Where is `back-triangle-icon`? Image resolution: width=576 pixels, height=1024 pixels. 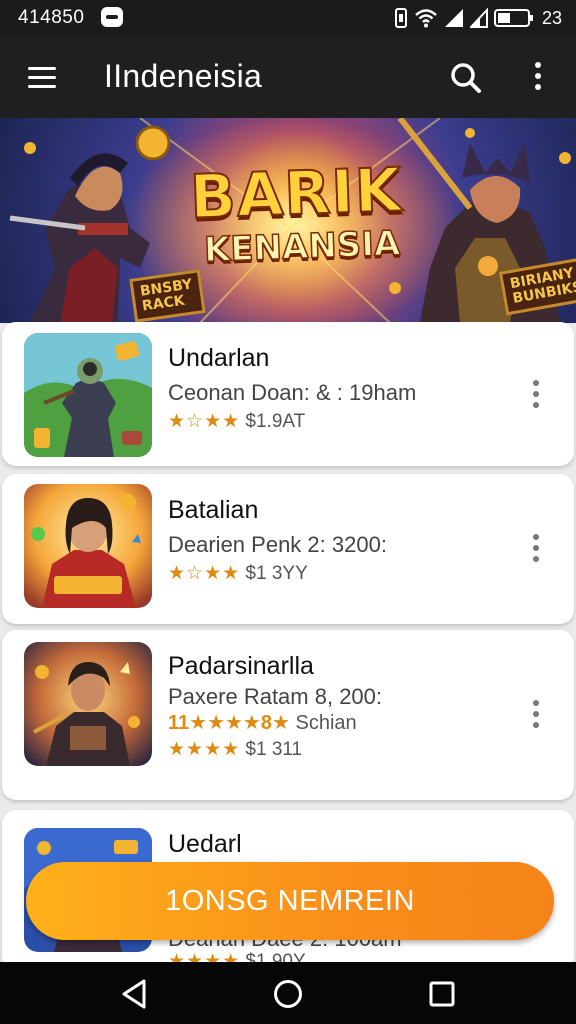
back-triangle-icon is located at coordinates (134, 994).